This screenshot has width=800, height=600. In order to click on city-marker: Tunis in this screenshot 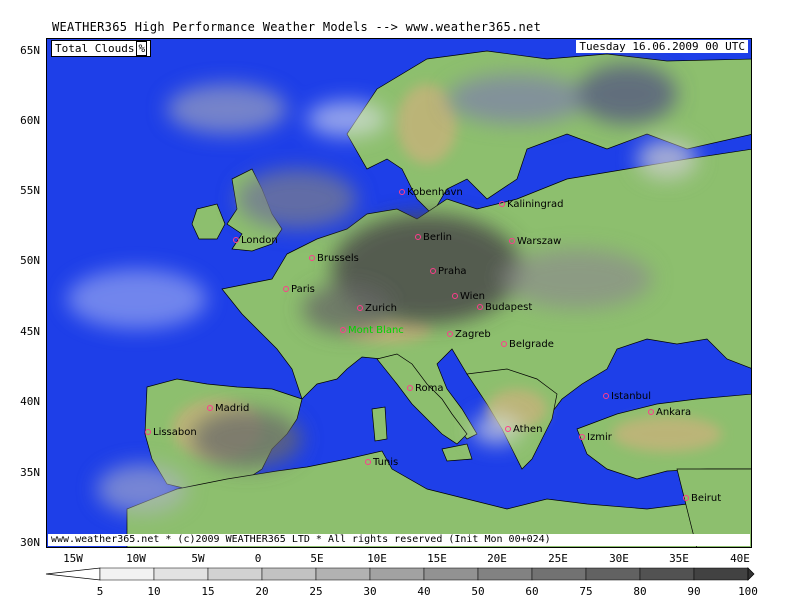, I will do `click(381, 462)`.